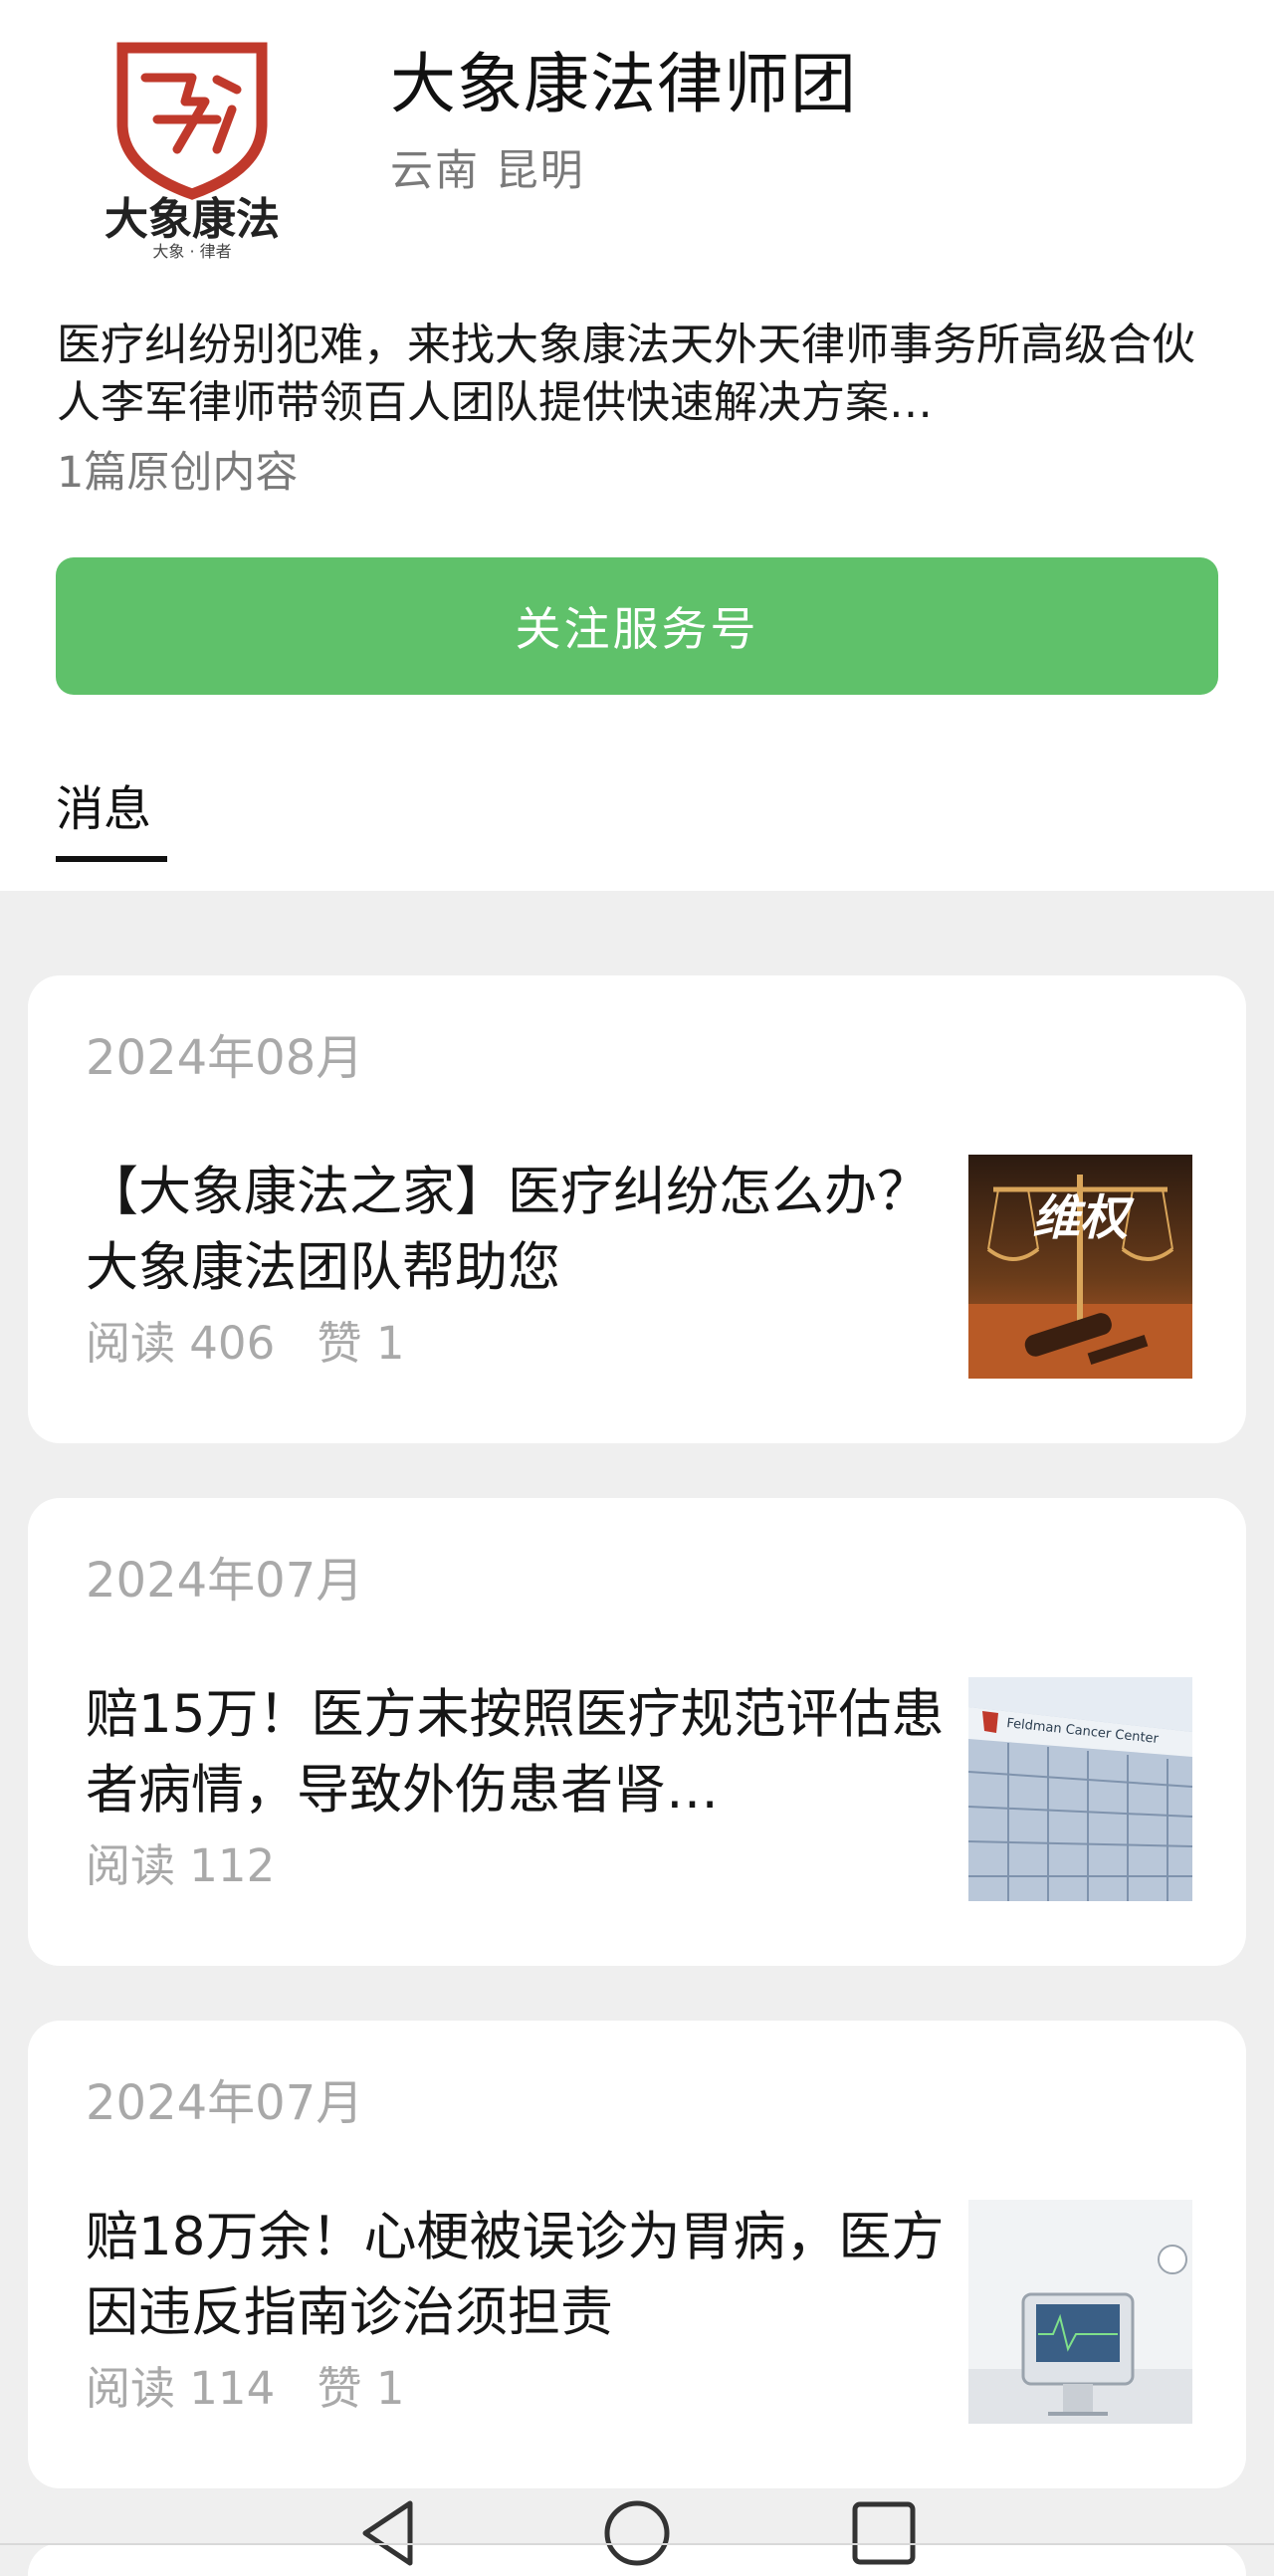  I want to click on read-count: 阅读 112, so click(181, 1865).